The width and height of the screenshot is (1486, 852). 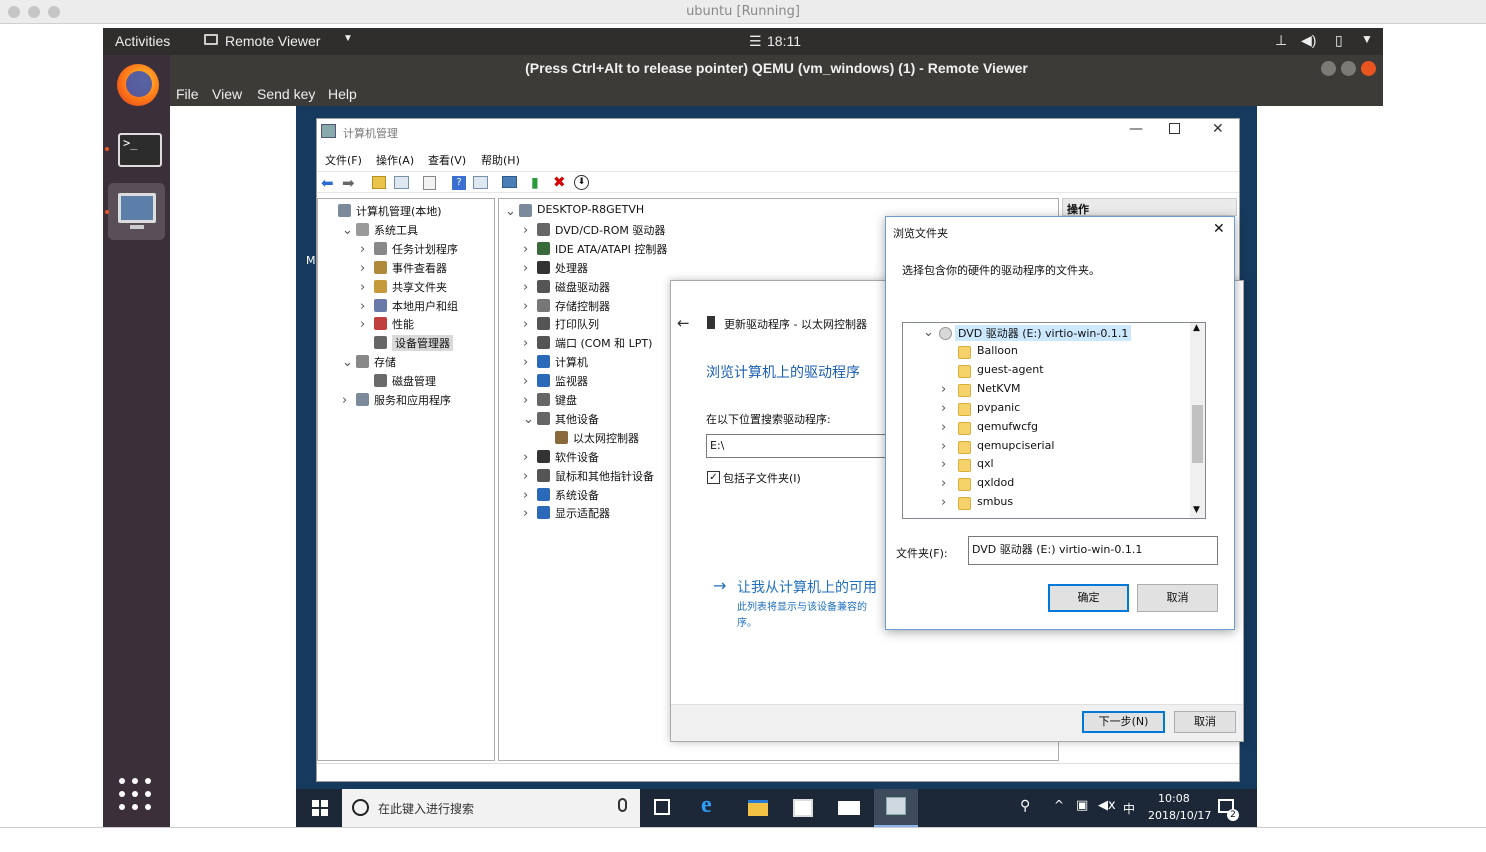 What do you see at coordinates (348, 183) in the screenshot?
I see `forward-arrow-icon: ➡` at bounding box center [348, 183].